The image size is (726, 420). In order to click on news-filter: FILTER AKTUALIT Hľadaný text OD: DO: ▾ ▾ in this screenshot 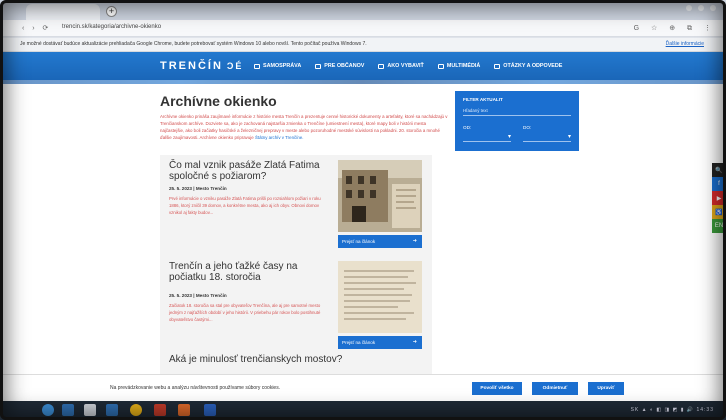, I will do `click(517, 121)`.